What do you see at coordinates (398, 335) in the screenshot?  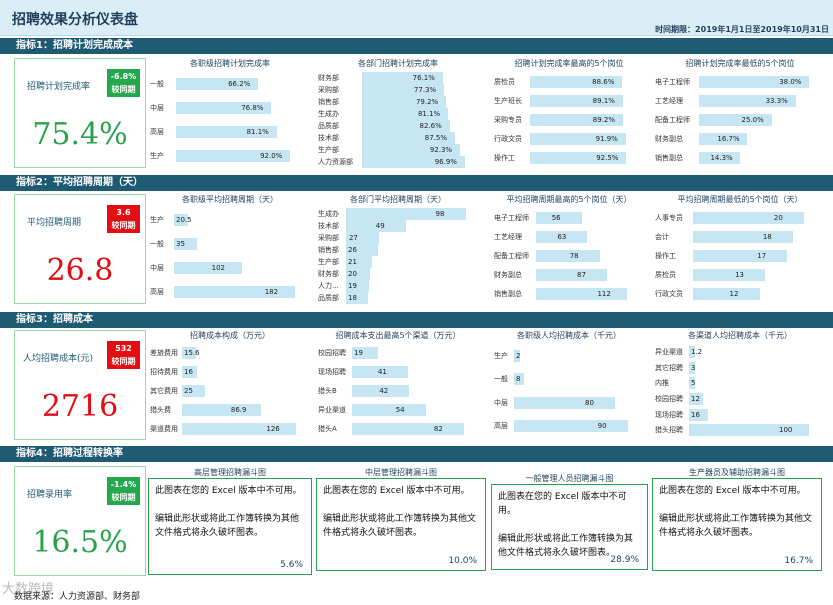 I see `chart-title: 招聘成本支出最高5个渠道（万元）` at bounding box center [398, 335].